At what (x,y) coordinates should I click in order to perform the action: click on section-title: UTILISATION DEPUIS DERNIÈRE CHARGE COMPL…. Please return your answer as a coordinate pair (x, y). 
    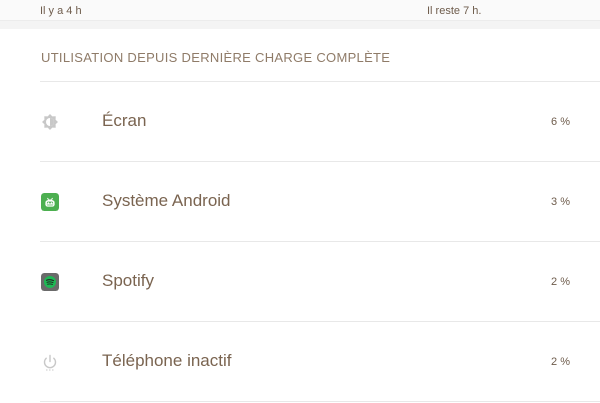
    Looking at the image, I should click on (216, 57).